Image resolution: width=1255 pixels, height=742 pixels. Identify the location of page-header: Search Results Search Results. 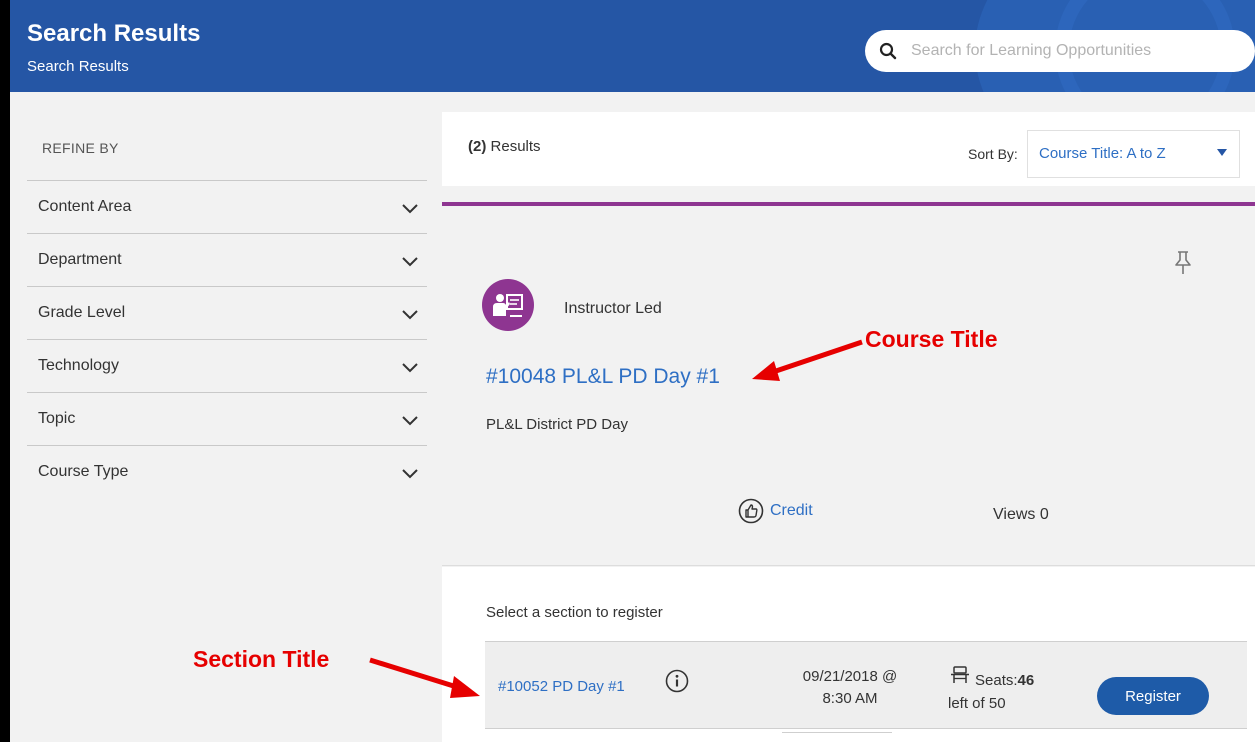
(632, 46).